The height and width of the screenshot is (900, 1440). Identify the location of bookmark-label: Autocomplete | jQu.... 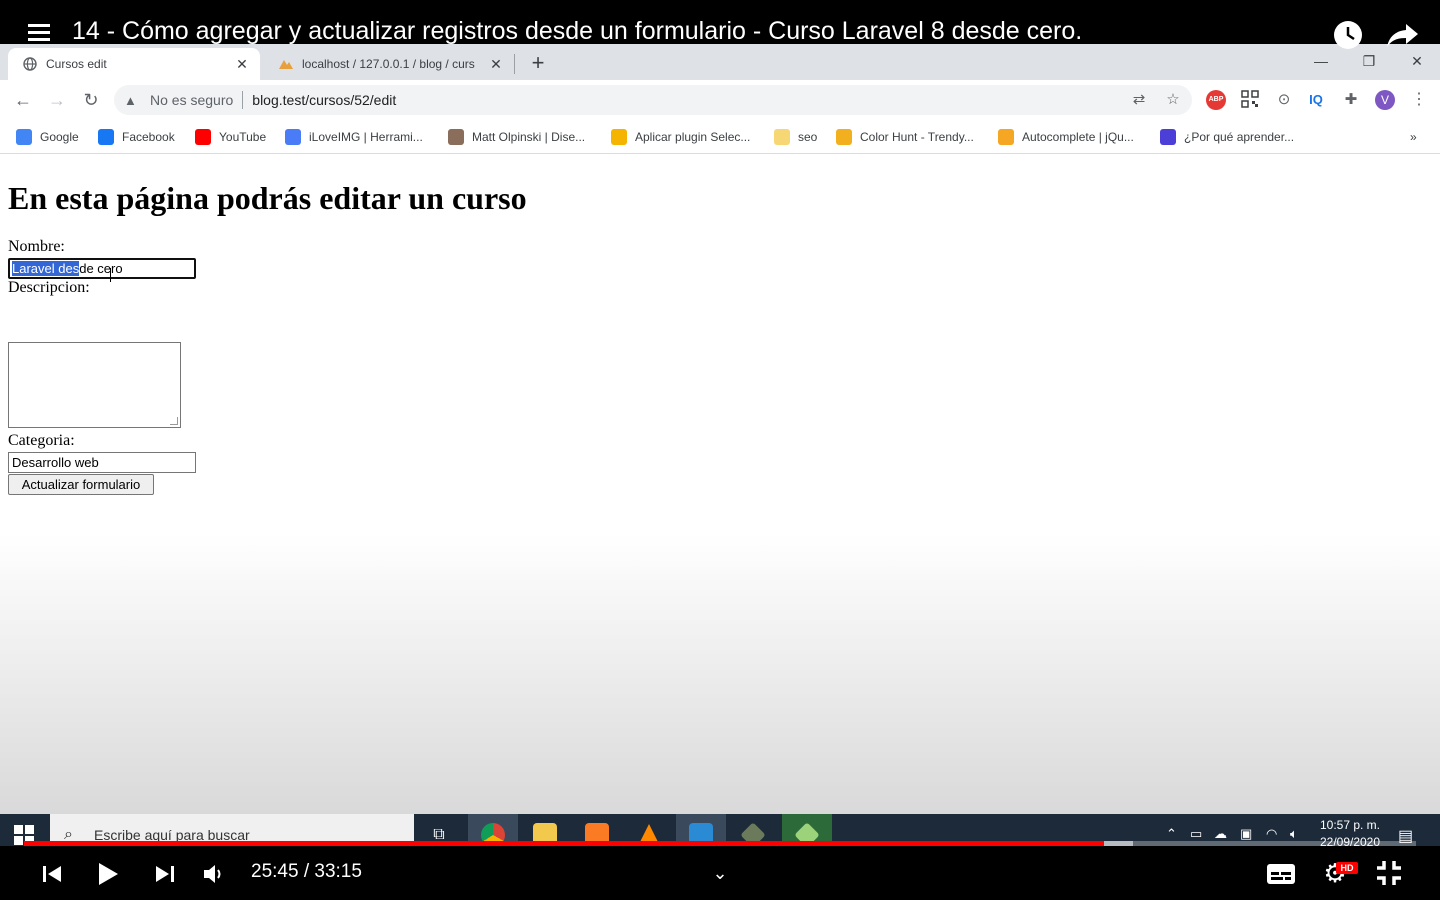
(1078, 137).